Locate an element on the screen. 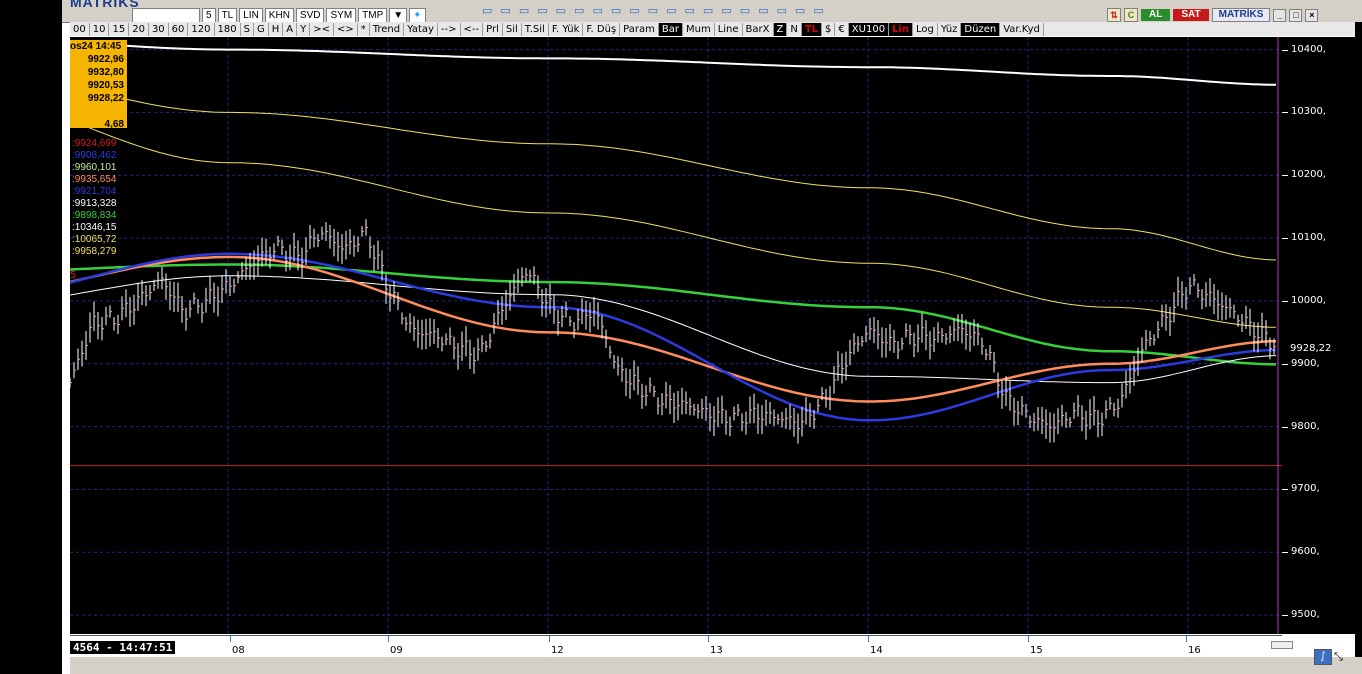 This screenshot has width=1362, height=674. tool-icon-2: ▭ is located at coordinates (505, 10).